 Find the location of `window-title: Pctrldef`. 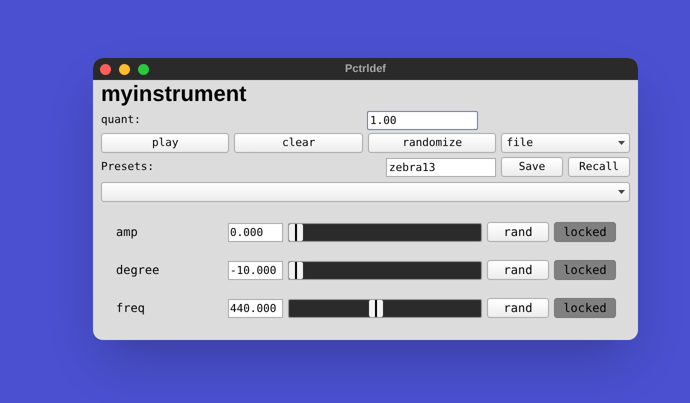

window-title: Pctrldef is located at coordinates (365, 69).